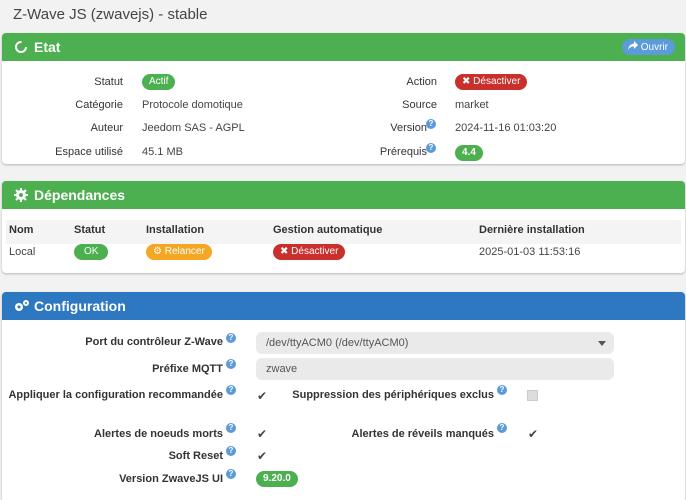 This screenshot has height=500, width=686. I want to click on etat-header: Etat Ouvrir, so click(343, 47).